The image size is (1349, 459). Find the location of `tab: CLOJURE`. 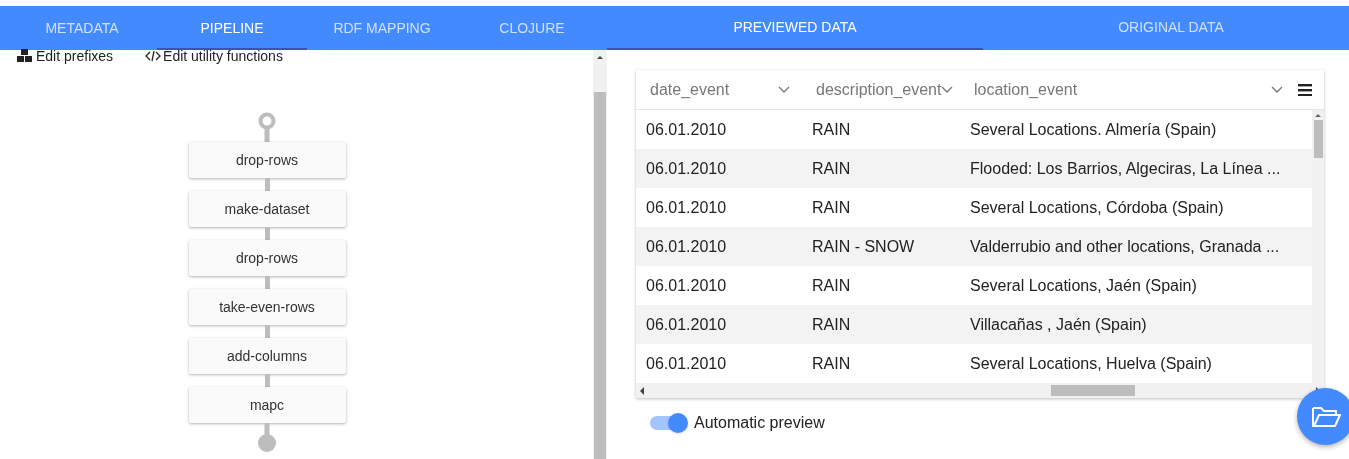

tab: CLOJURE is located at coordinates (532, 28).